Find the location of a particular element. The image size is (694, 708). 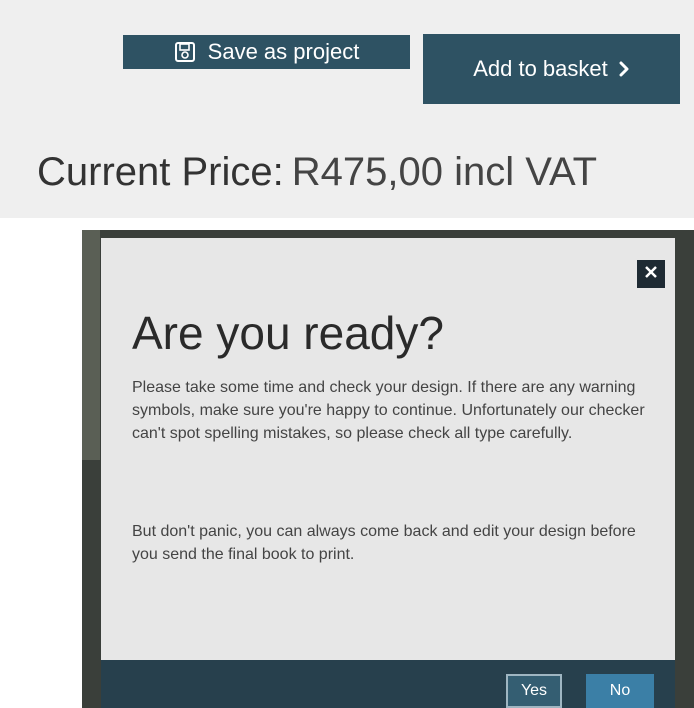

add-to-basket-button: Add to basket is located at coordinates (551, 69).